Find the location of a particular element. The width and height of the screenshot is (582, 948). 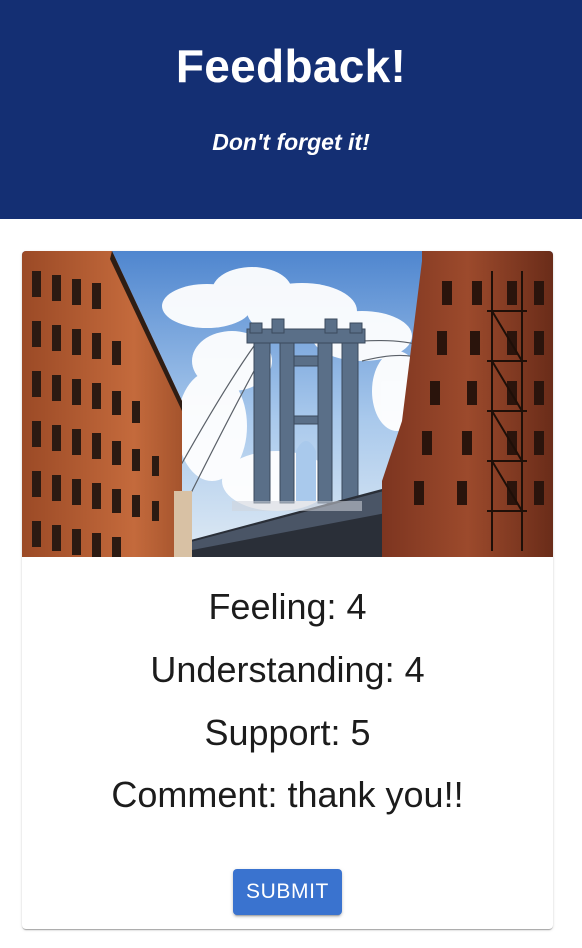

comment-value: Comment: thank you!! is located at coordinates (287, 794).